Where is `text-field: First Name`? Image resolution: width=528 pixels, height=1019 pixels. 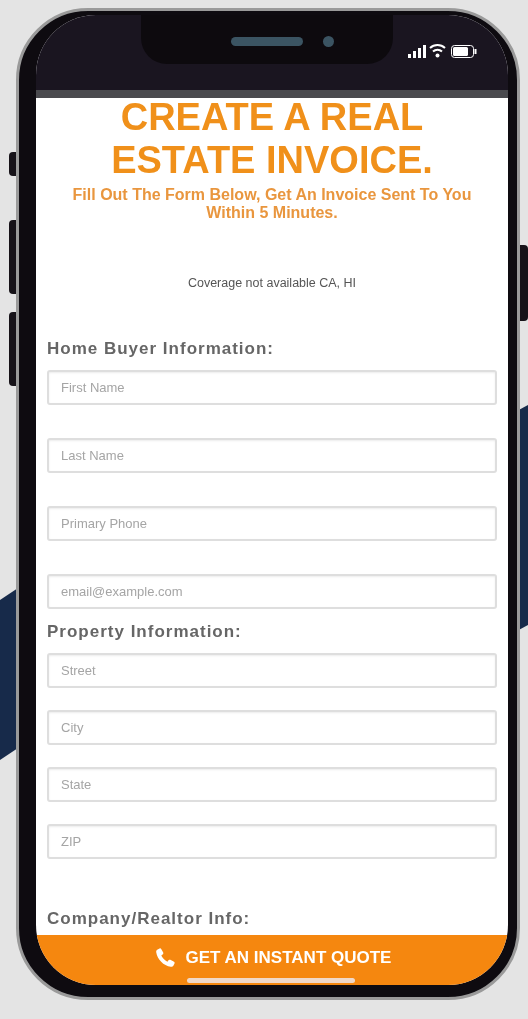 text-field: First Name is located at coordinates (272, 387).